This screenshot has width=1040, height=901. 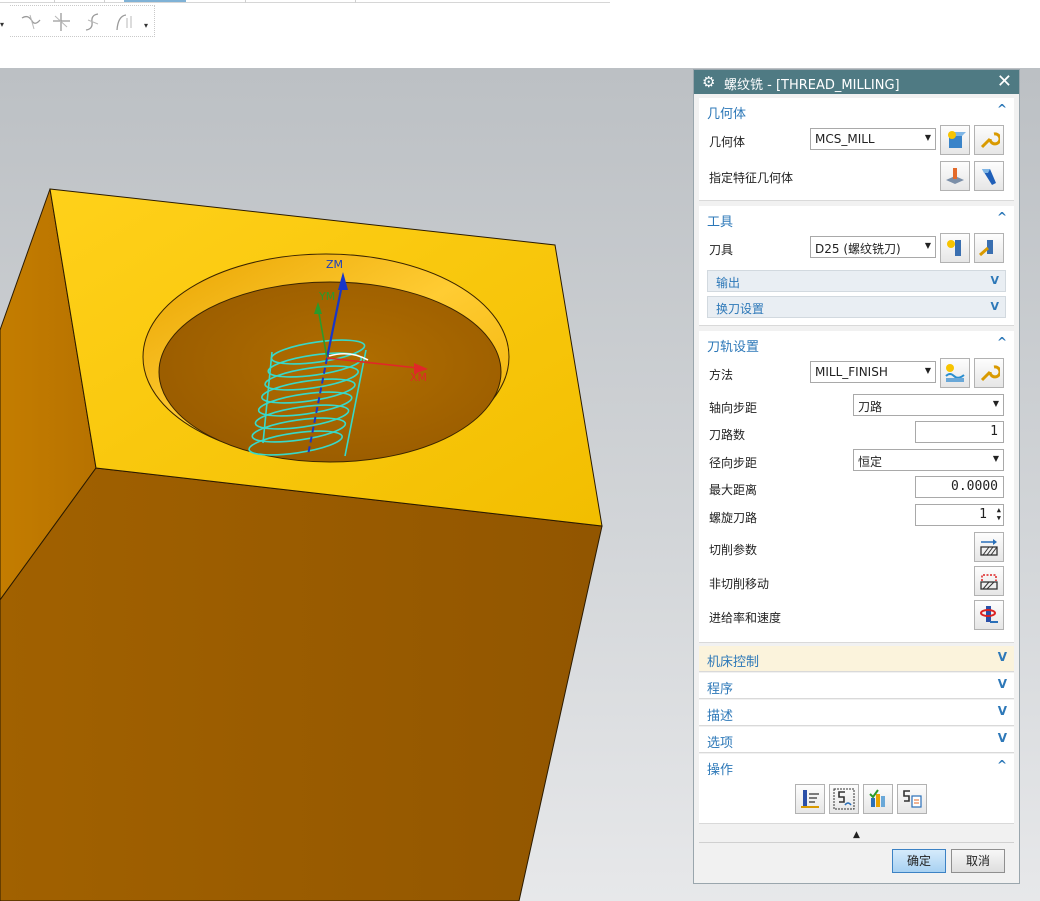 What do you see at coordinates (856, 219) in the screenshot?
I see `section-tool-header: 工具 ^` at bounding box center [856, 219].